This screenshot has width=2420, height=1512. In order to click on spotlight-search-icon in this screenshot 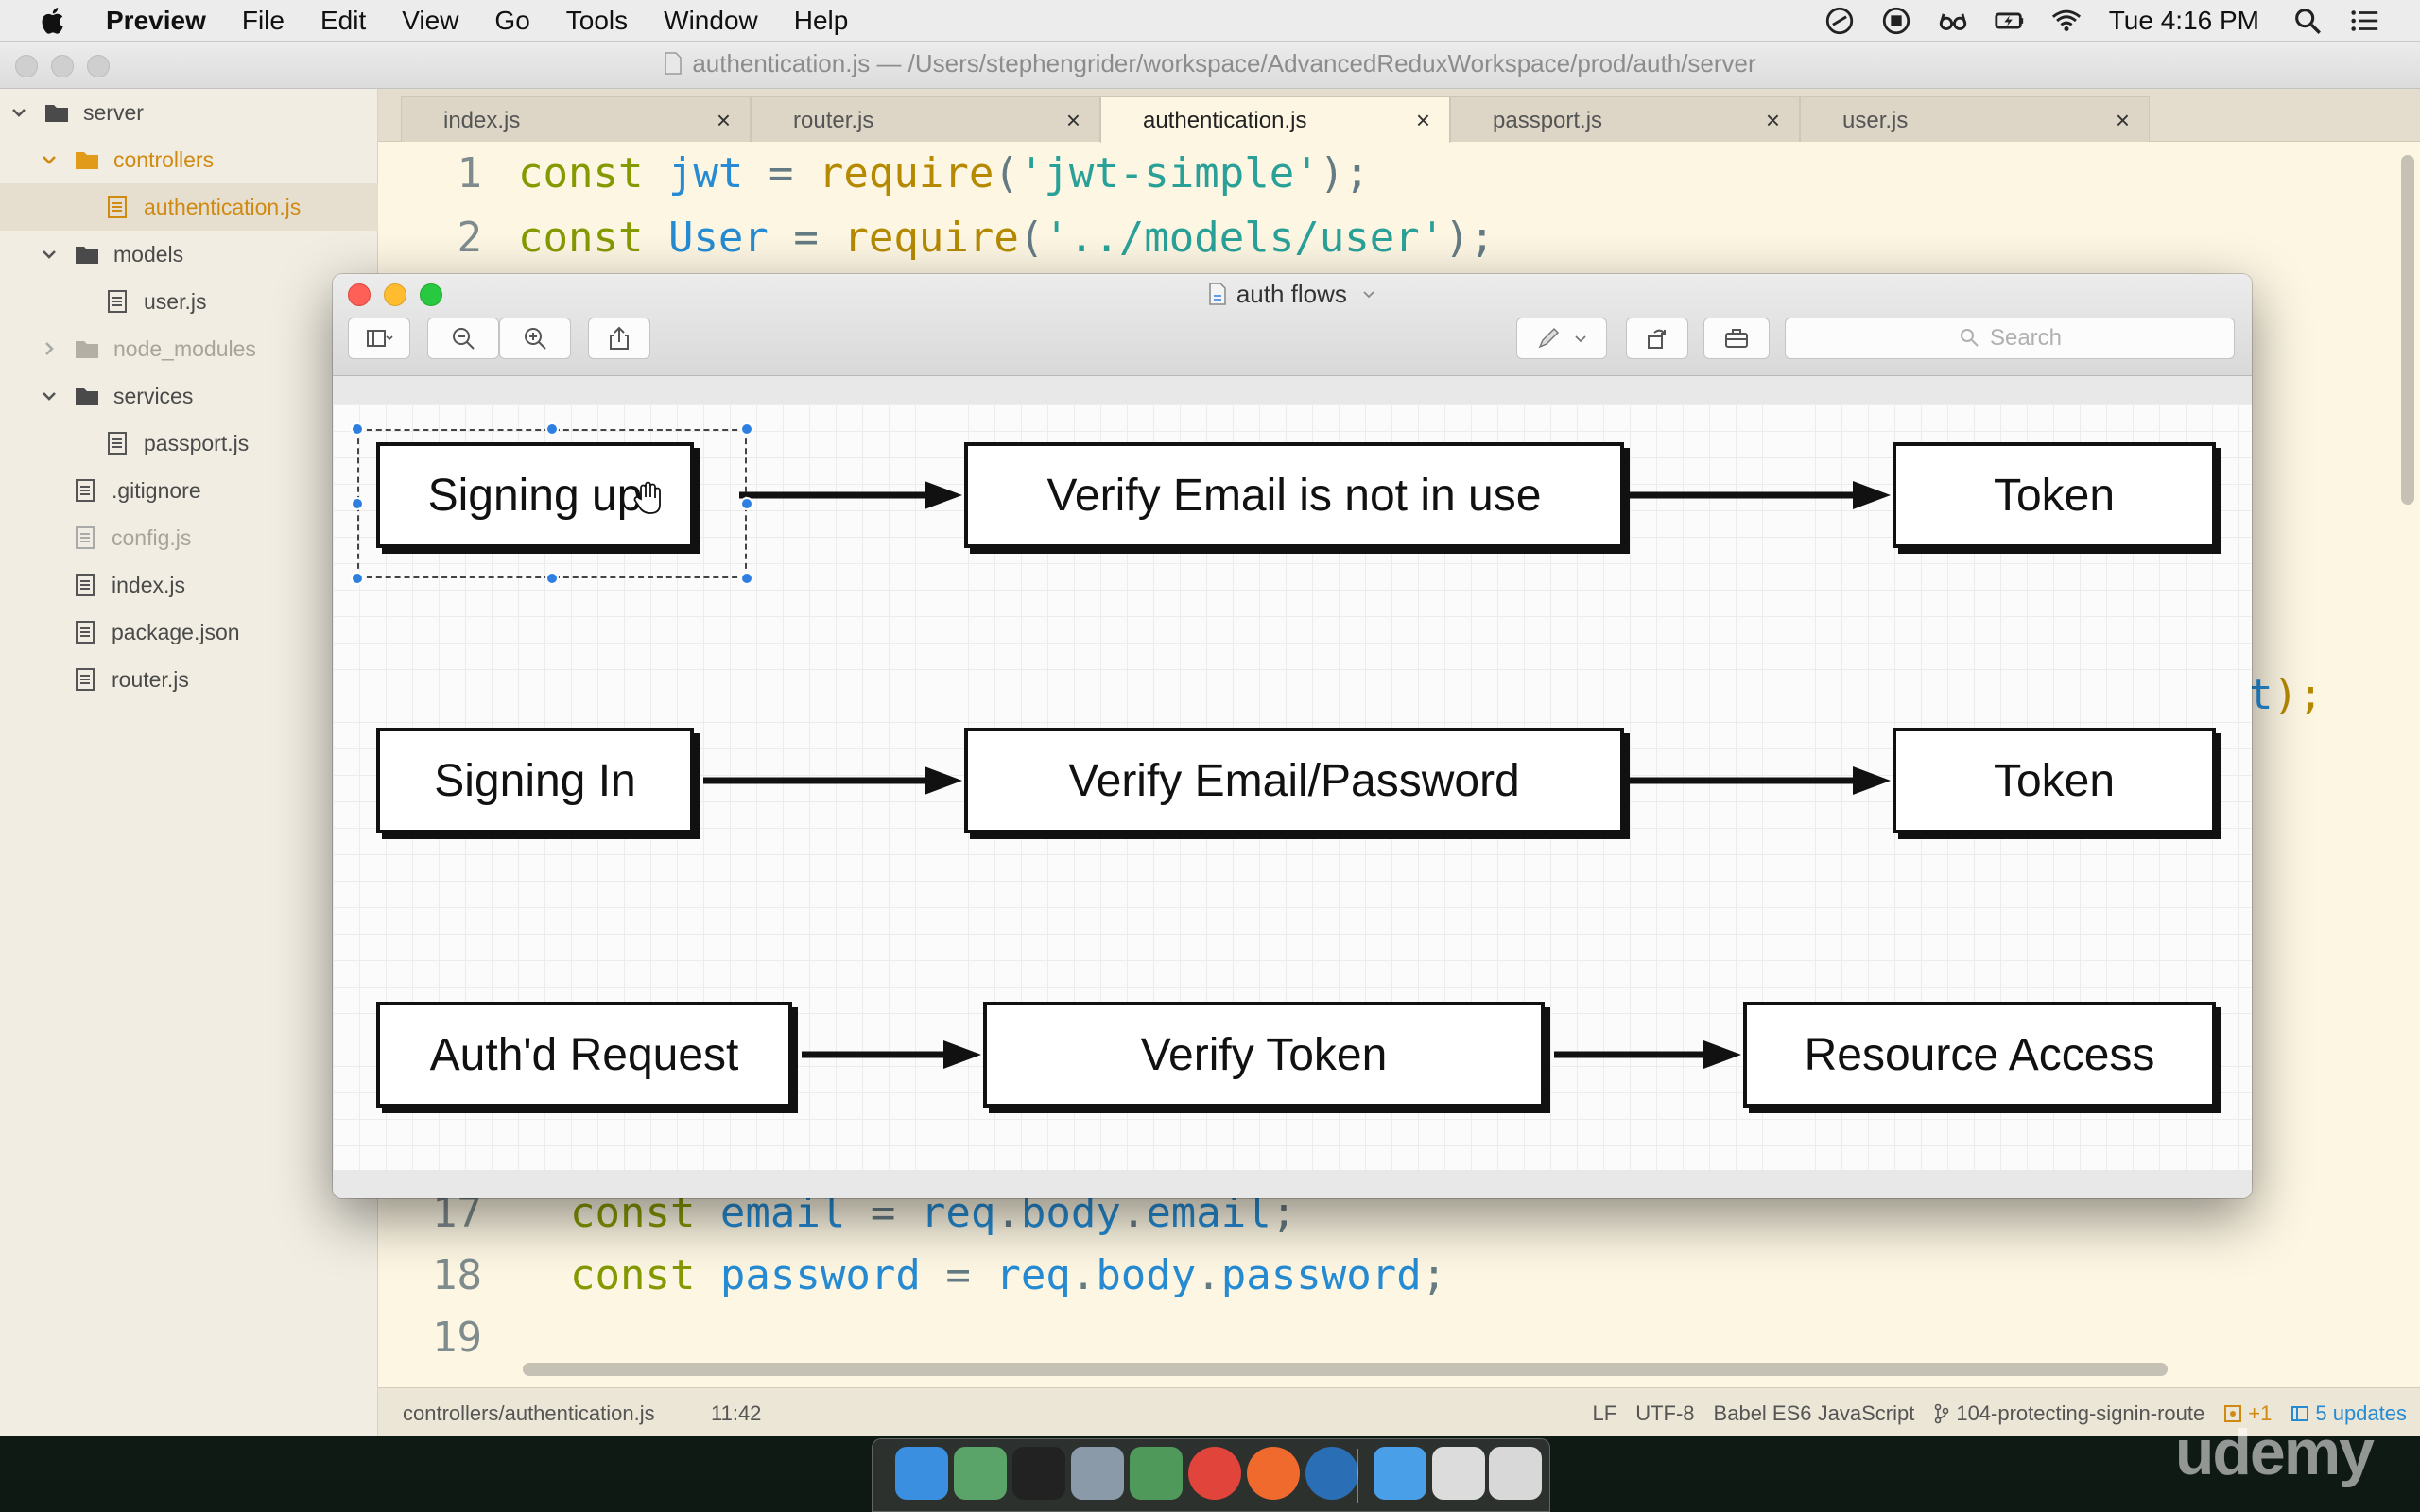, I will do `click(2307, 21)`.